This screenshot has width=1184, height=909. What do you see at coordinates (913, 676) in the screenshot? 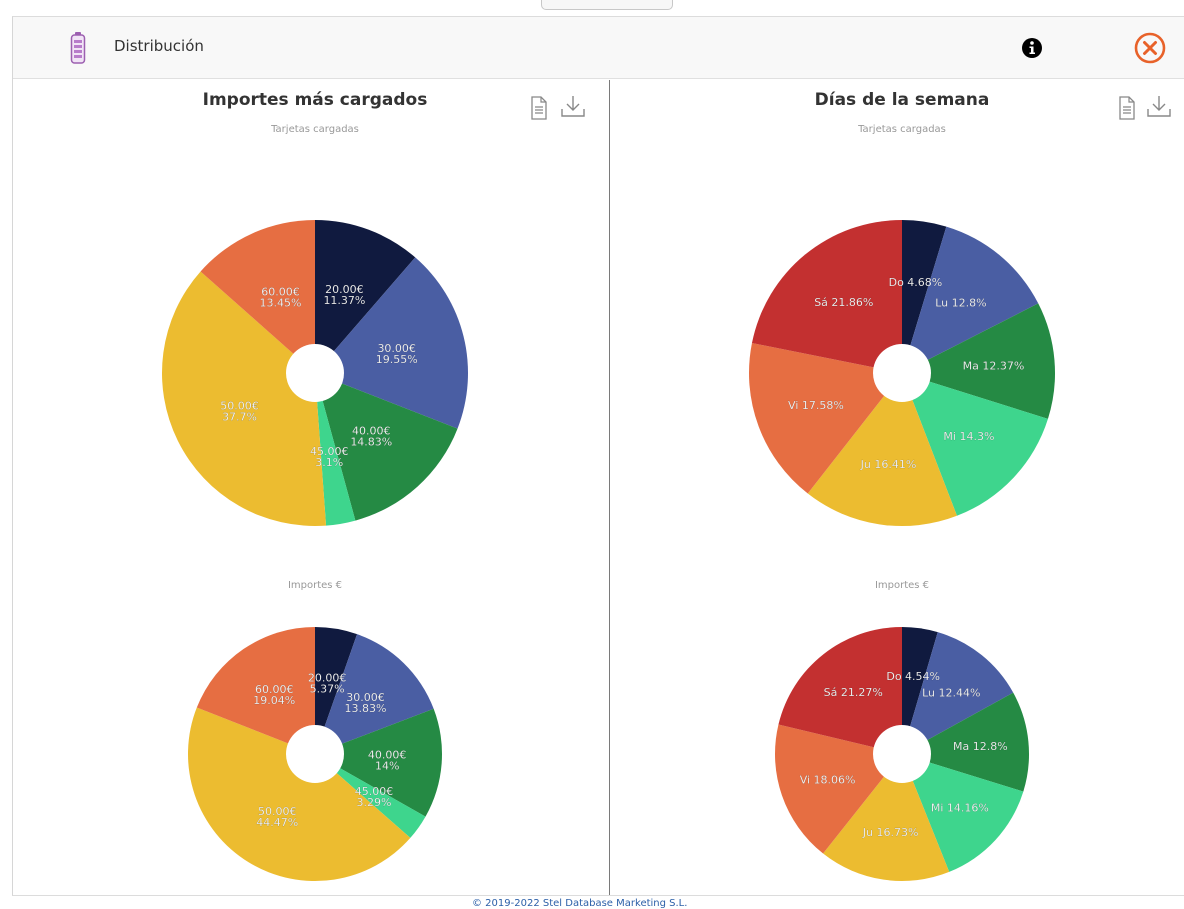
I see `slice-data-label-0: Do 4.54%` at bounding box center [913, 676].